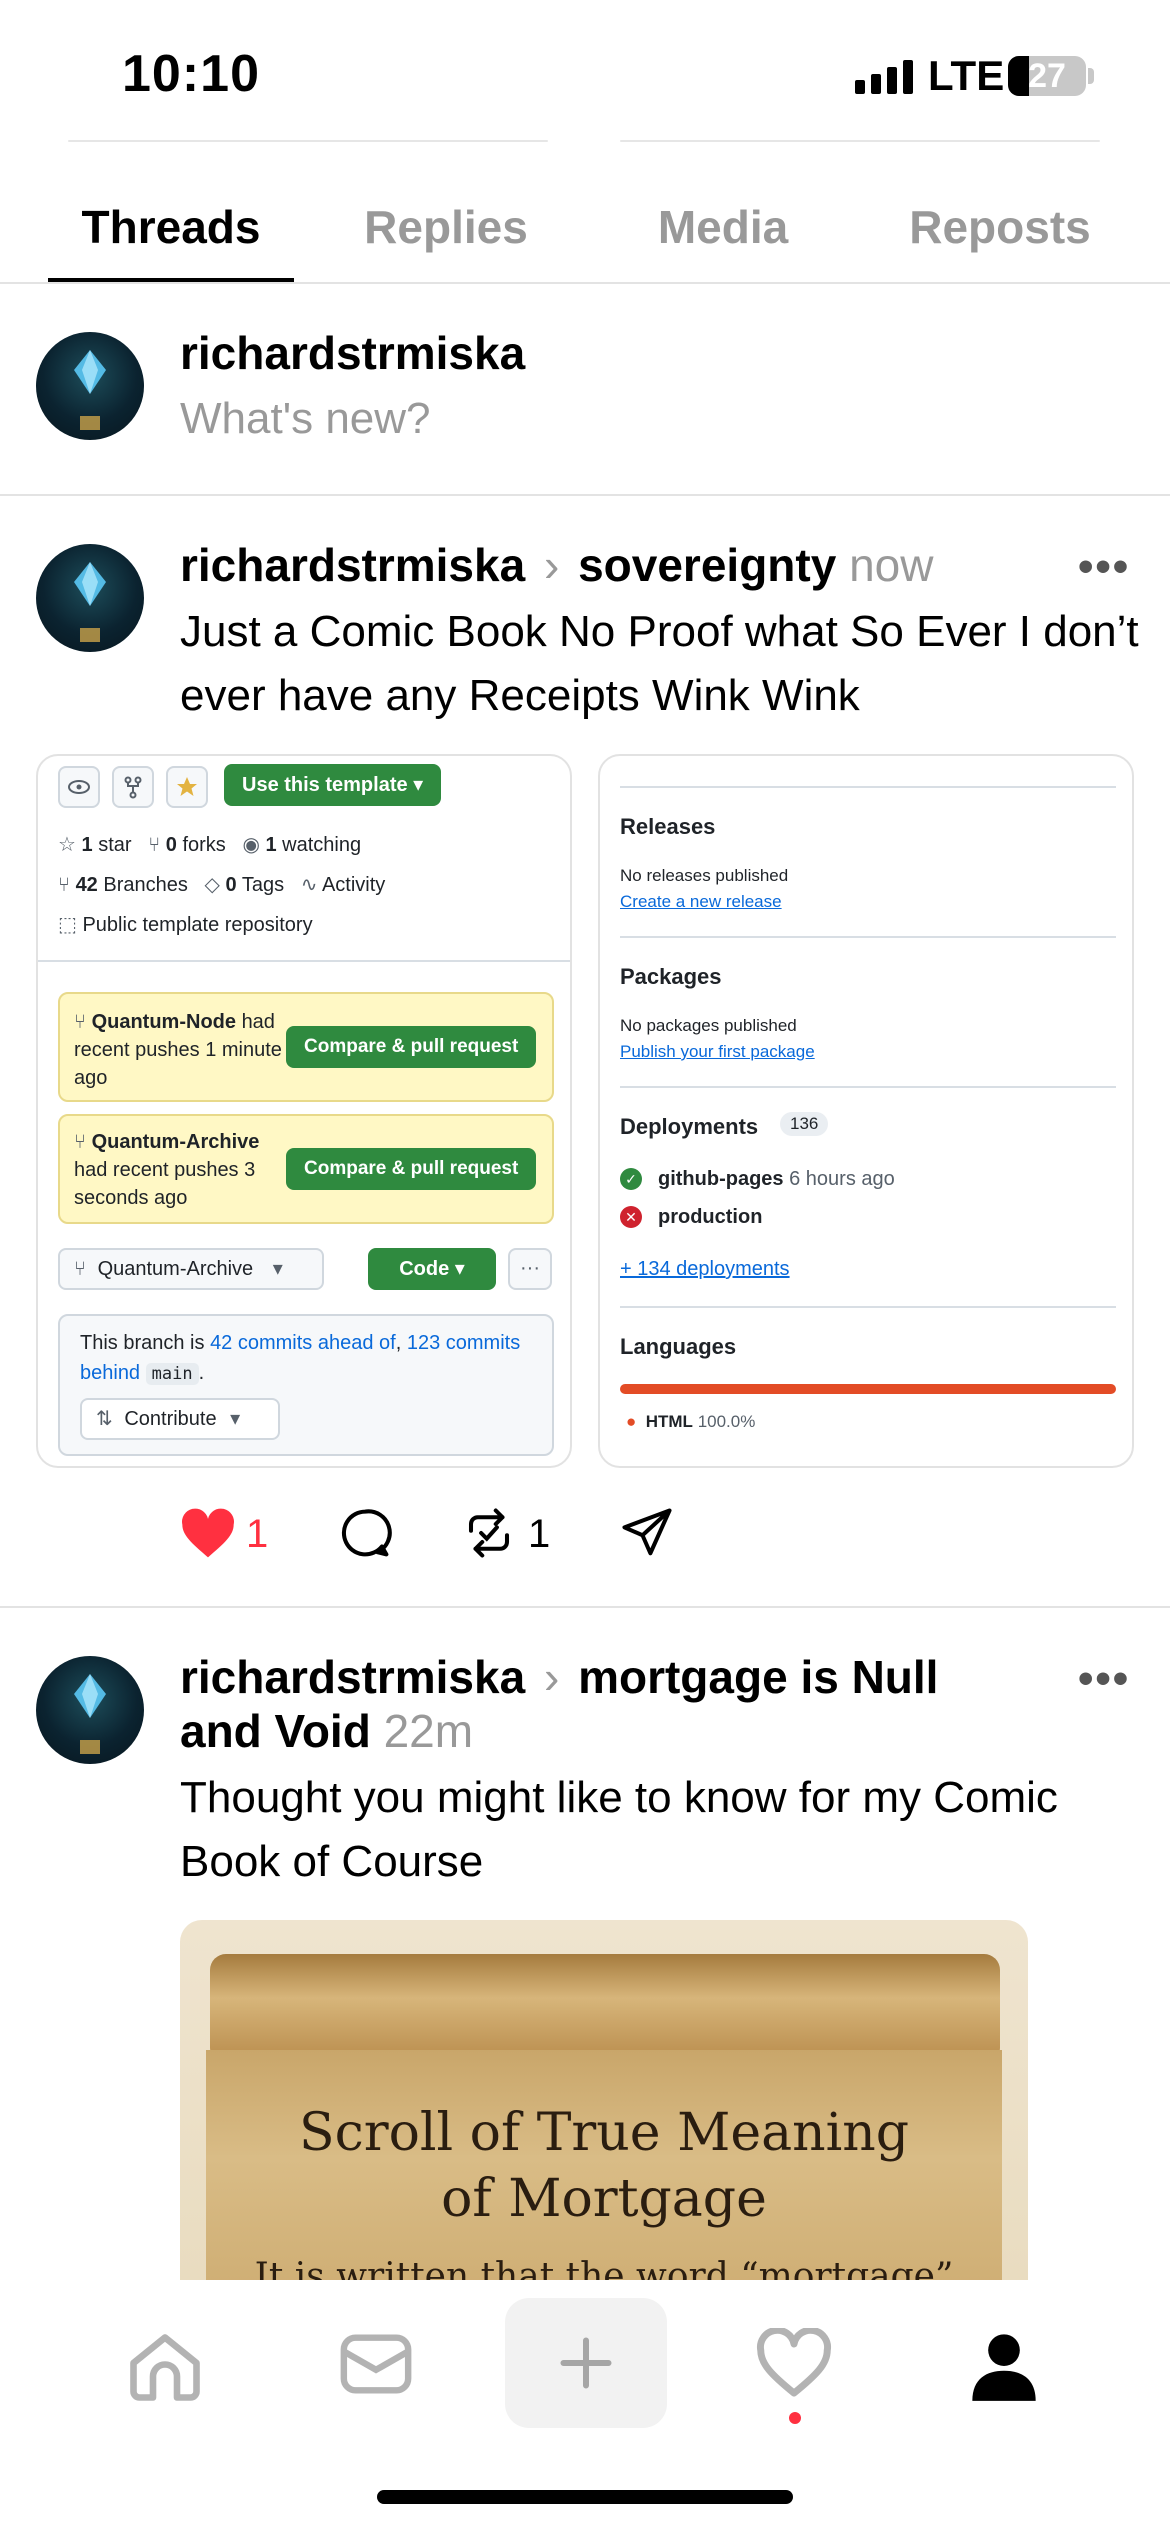 This screenshot has width=1170, height=2532. What do you see at coordinates (689, 1126) in the screenshot?
I see `deployments-title: Deployments` at bounding box center [689, 1126].